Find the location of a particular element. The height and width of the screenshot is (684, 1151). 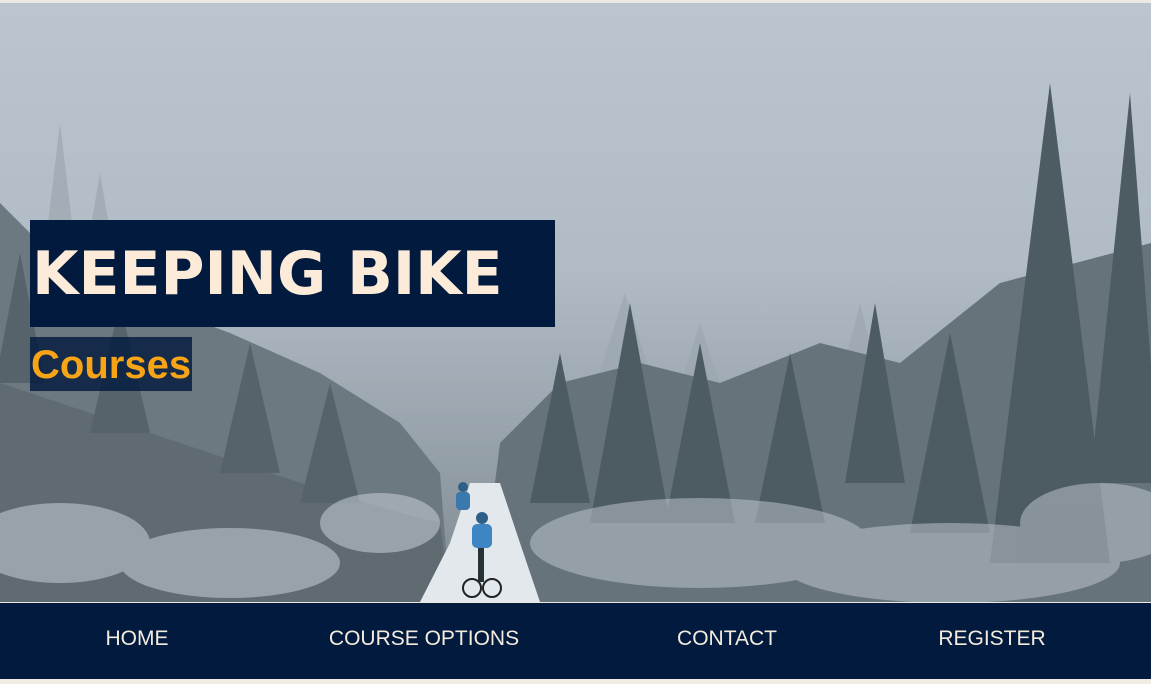

nav-home-link: HOME is located at coordinates (137, 640).